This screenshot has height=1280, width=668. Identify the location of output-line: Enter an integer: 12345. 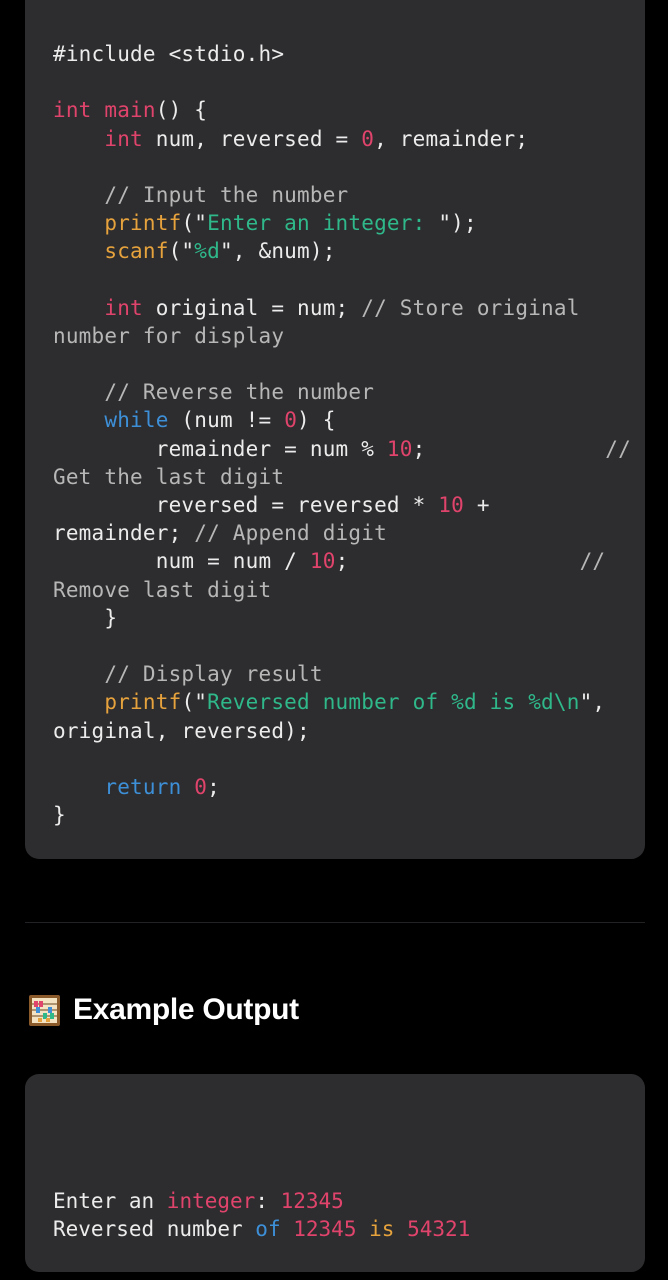
(261, 1201).